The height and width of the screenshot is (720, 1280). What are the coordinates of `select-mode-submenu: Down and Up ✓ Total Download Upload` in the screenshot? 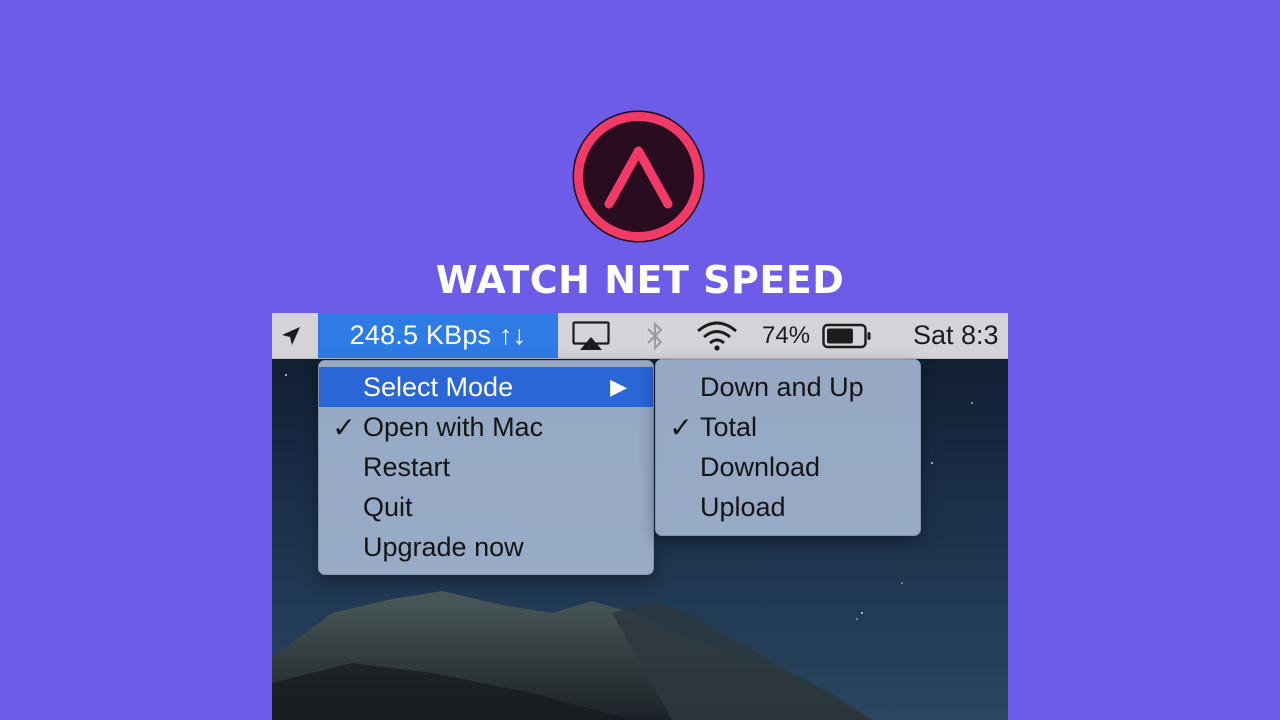 It's located at (788, 447).